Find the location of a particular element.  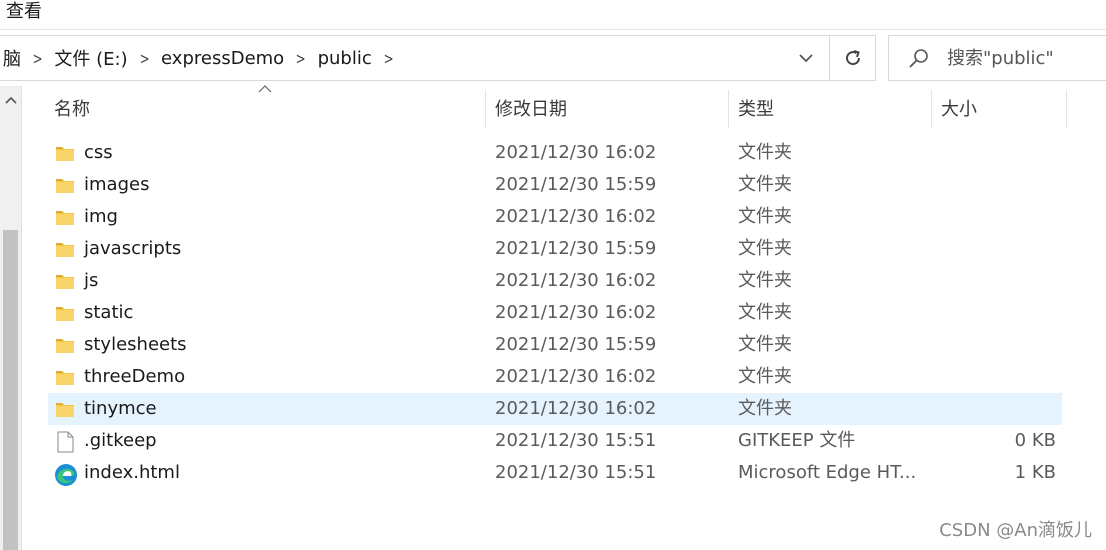

file-name: css is located at coordinates (98, 152).